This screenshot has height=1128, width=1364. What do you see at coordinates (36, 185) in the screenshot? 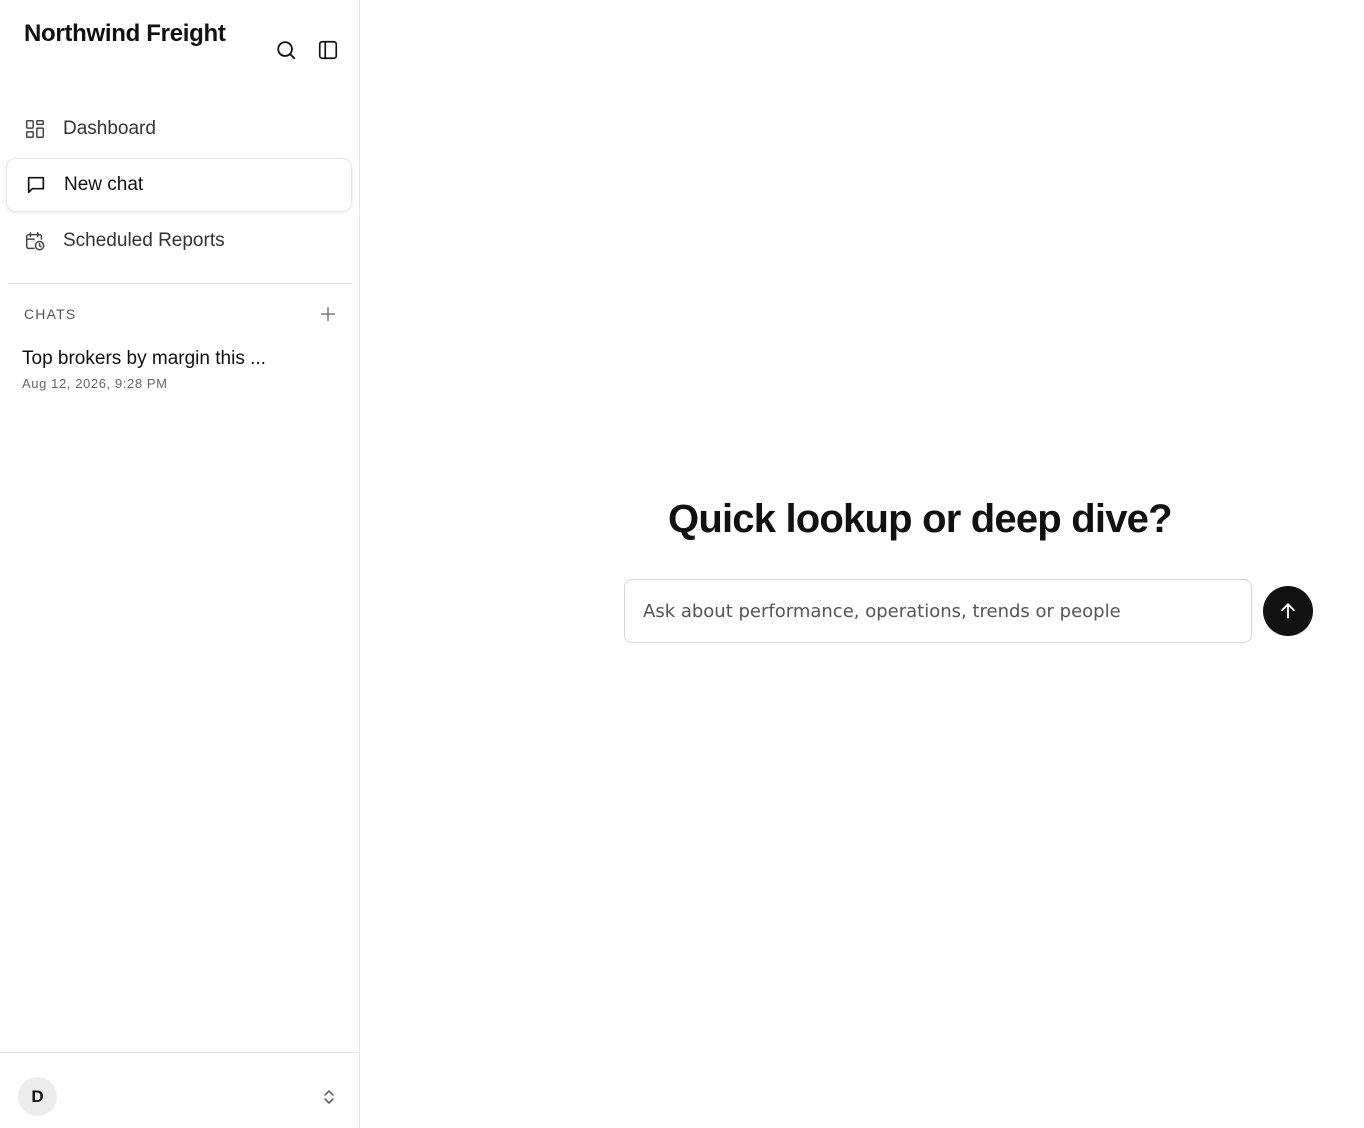
I see `chat-bubble-icon` at bounding box center [36, 185].